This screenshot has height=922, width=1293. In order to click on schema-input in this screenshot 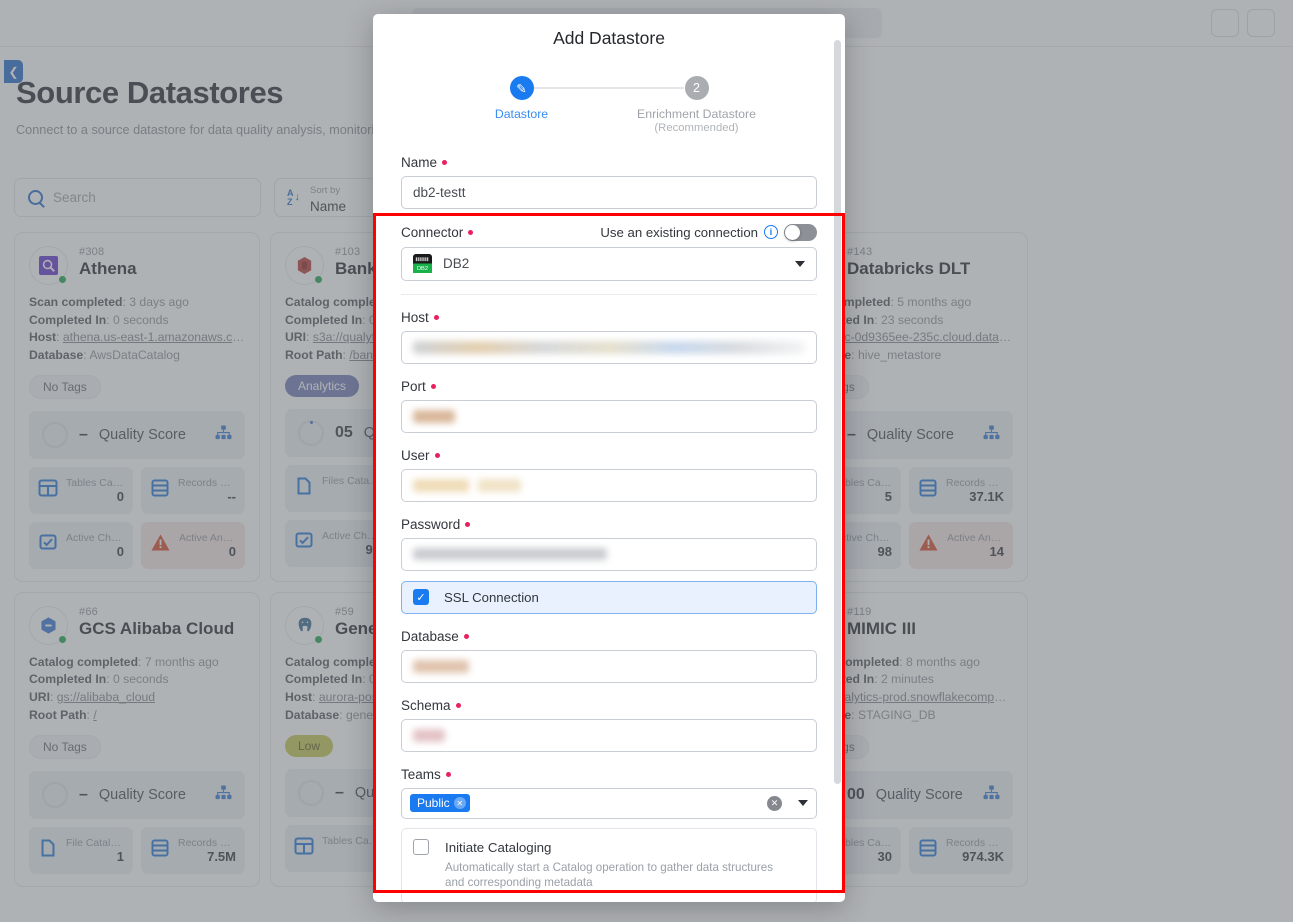, I will do `click(609, 735)`.